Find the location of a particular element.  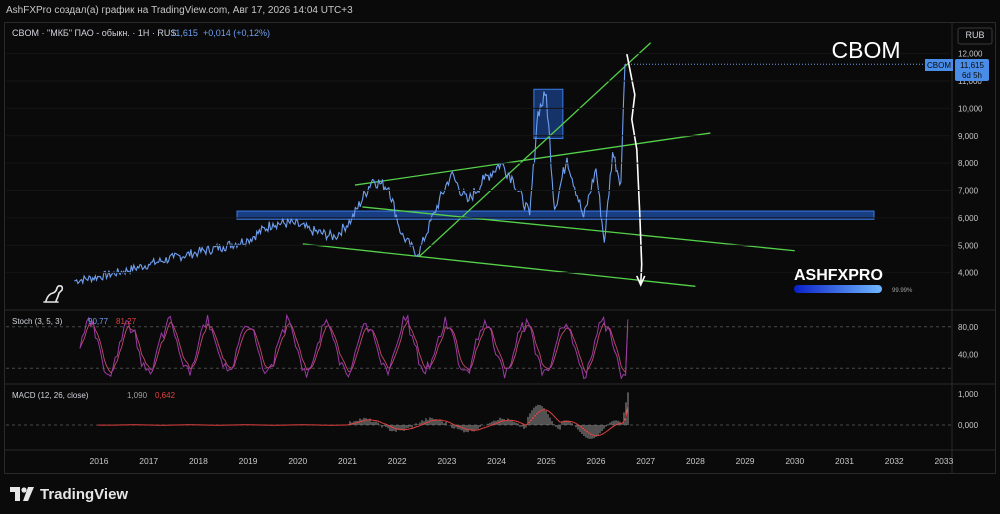

time-tick-label: 2026 is located at coordinates (596, 461).